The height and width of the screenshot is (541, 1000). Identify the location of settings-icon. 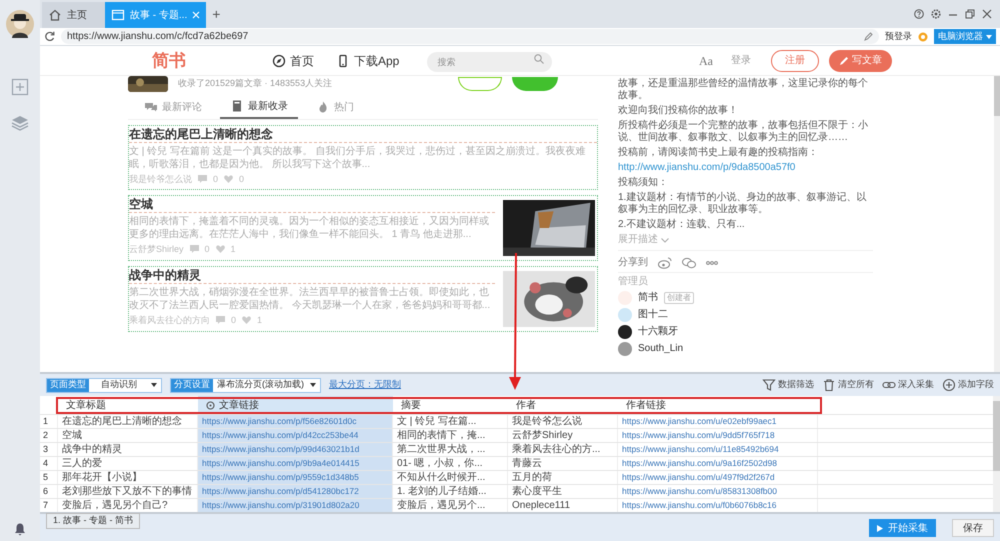
(936, 14).